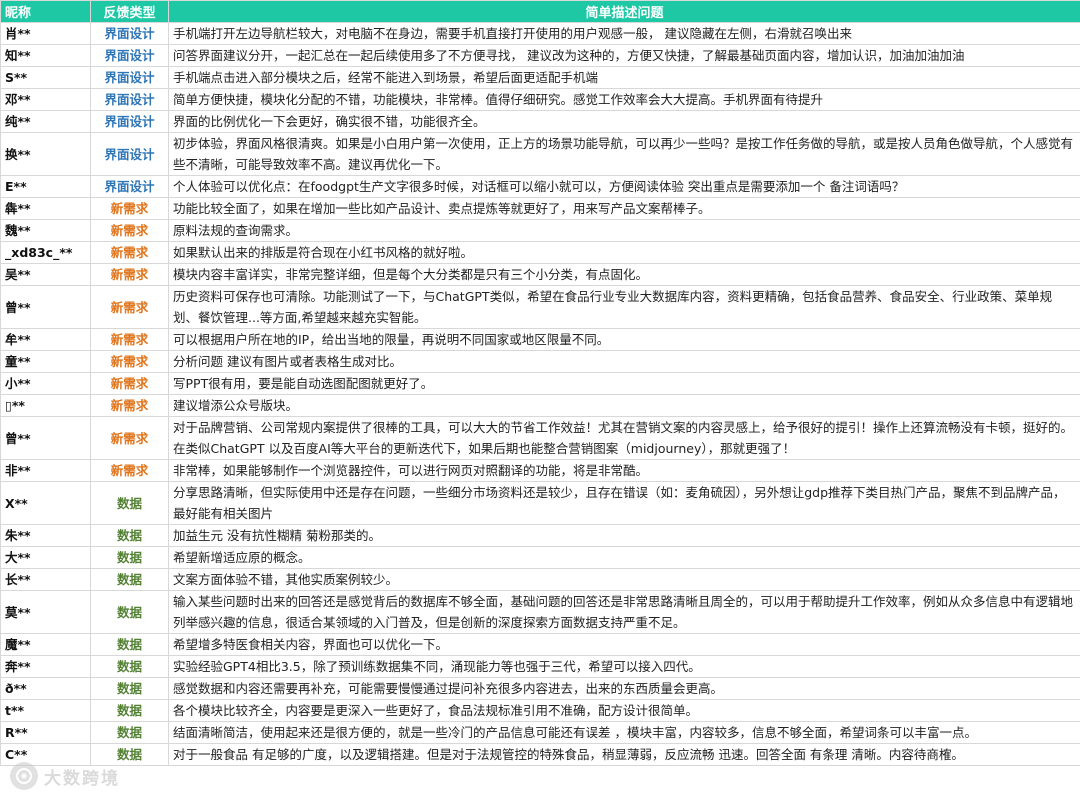 The image size is (1080, 797). I want to click on description-cell: 如果默认出来的排版是符合现在小红书风格的就好啦。, so click(624, 252).